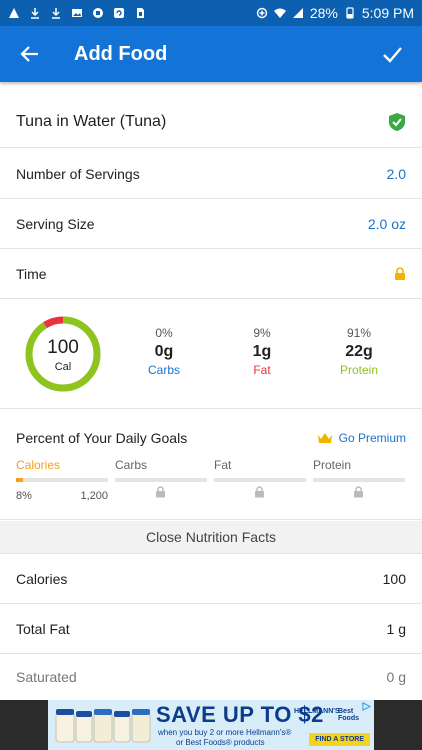 The width and height of the screenshot is (422, 750). I want to click on data-saver-icon, so click(262, 13).